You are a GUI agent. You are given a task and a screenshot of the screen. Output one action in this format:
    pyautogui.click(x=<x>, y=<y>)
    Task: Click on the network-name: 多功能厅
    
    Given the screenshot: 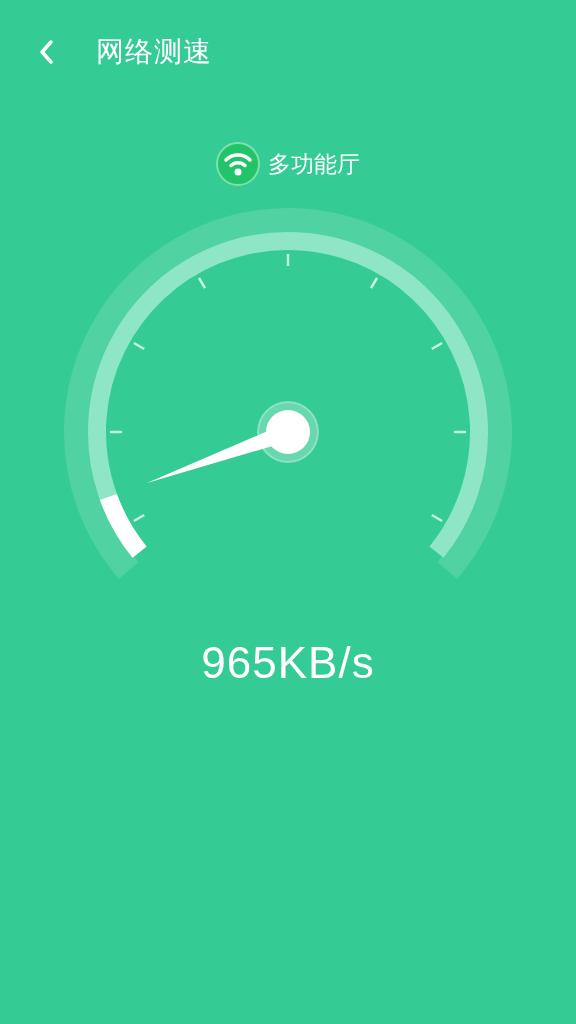 What is the action you would take?
    pyautogui.click(x=314, y=164)
    